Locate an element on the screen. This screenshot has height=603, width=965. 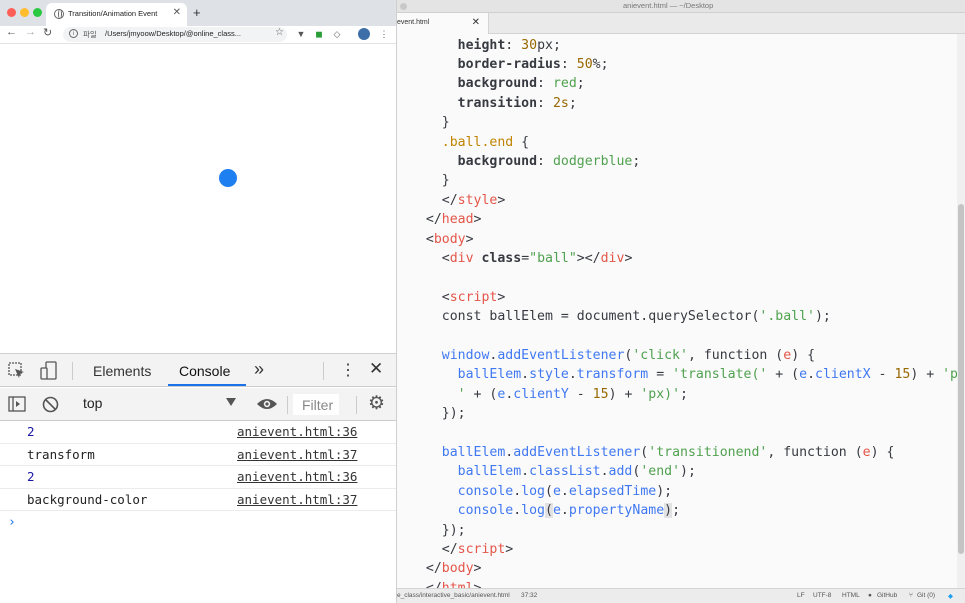
chevron-down-icon is located at coordinates (231, 402).